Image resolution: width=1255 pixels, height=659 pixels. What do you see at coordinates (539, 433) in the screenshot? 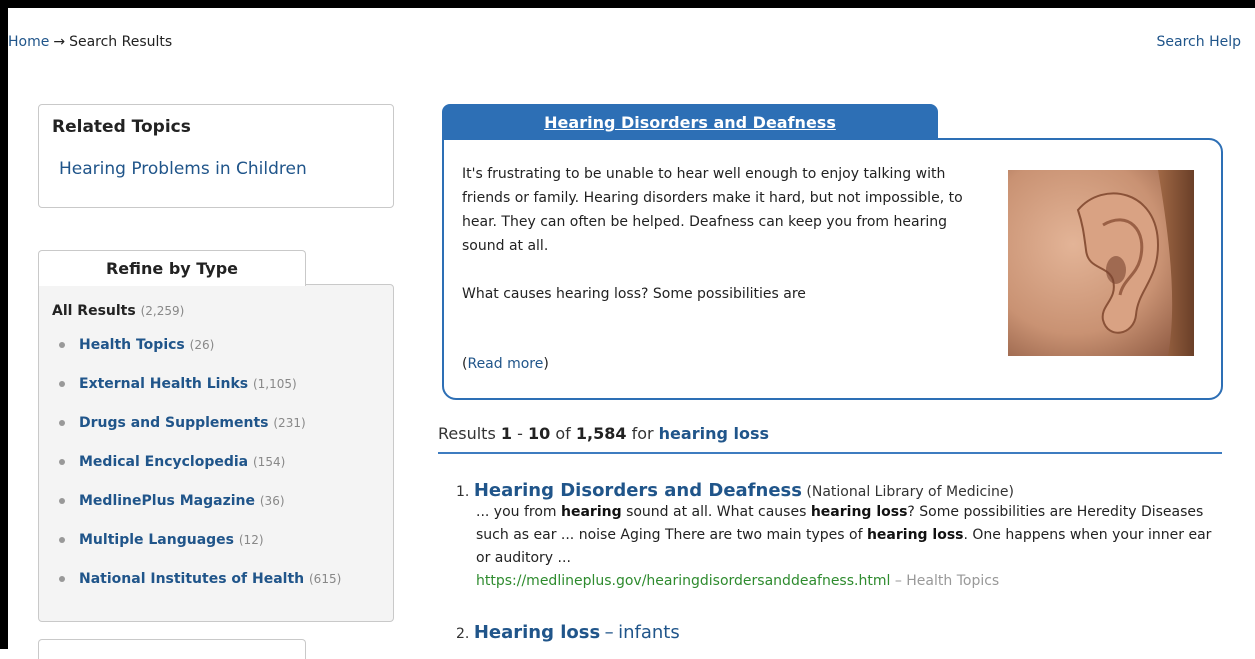
I see `results-end: 10` at bounding box center [539, 433].